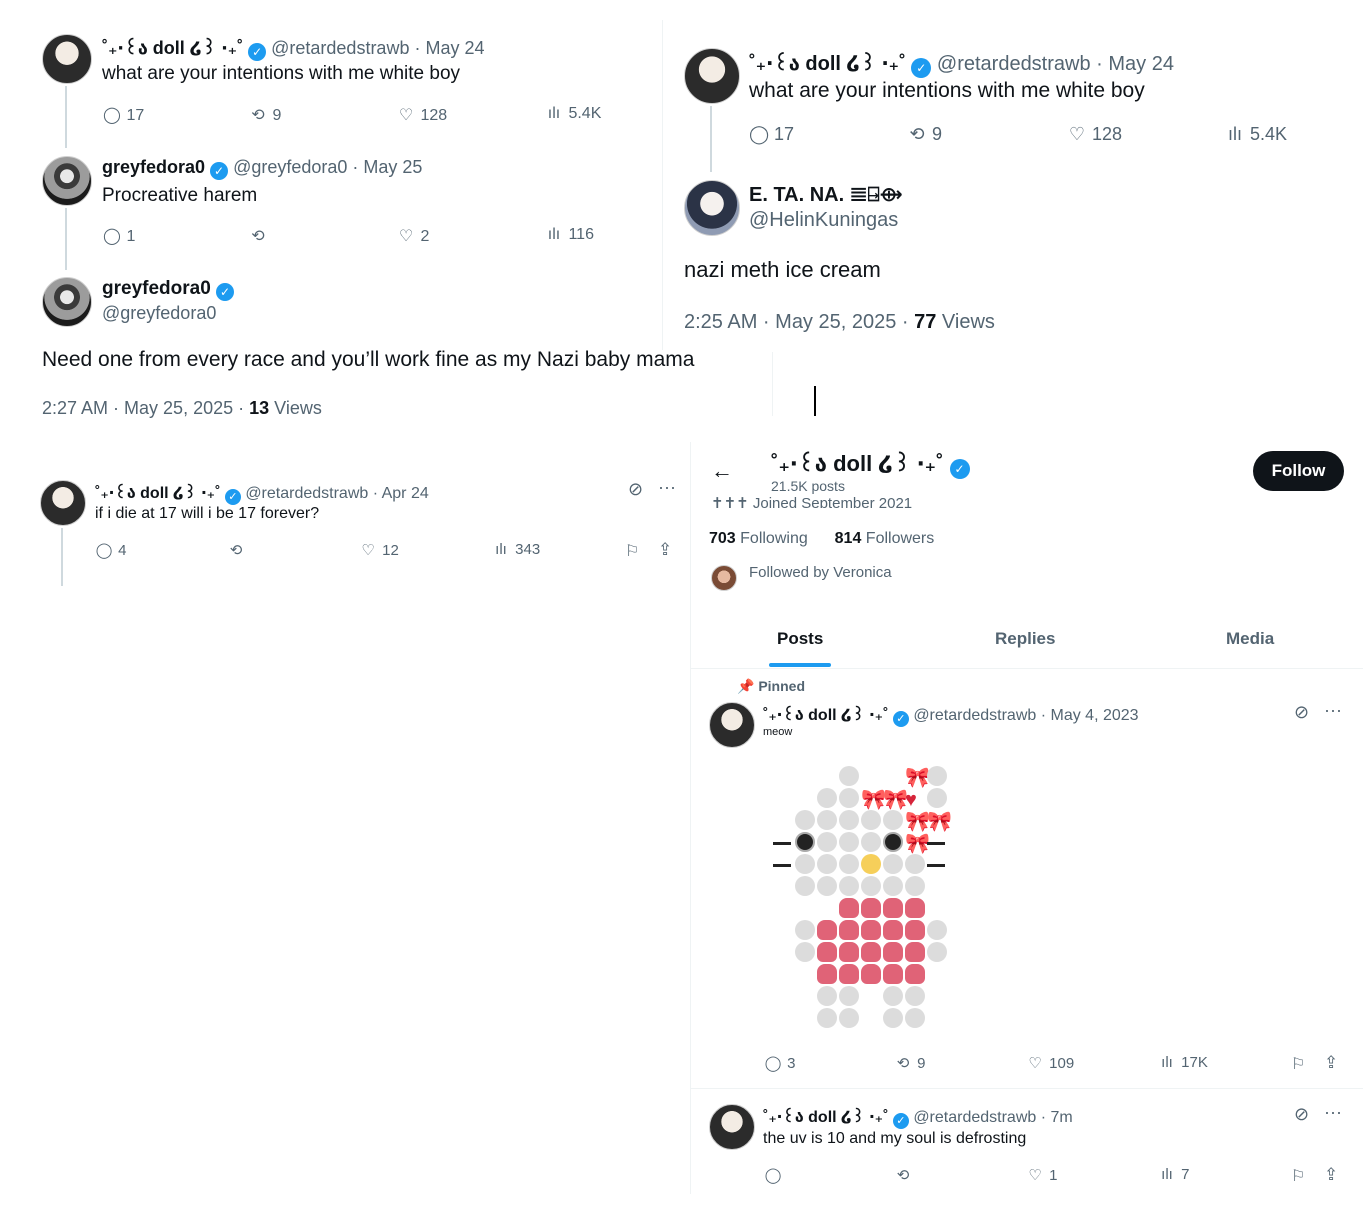  I want to click on tweet-text: if i die at 17 will i be 17 forever?, so click(207, 513).